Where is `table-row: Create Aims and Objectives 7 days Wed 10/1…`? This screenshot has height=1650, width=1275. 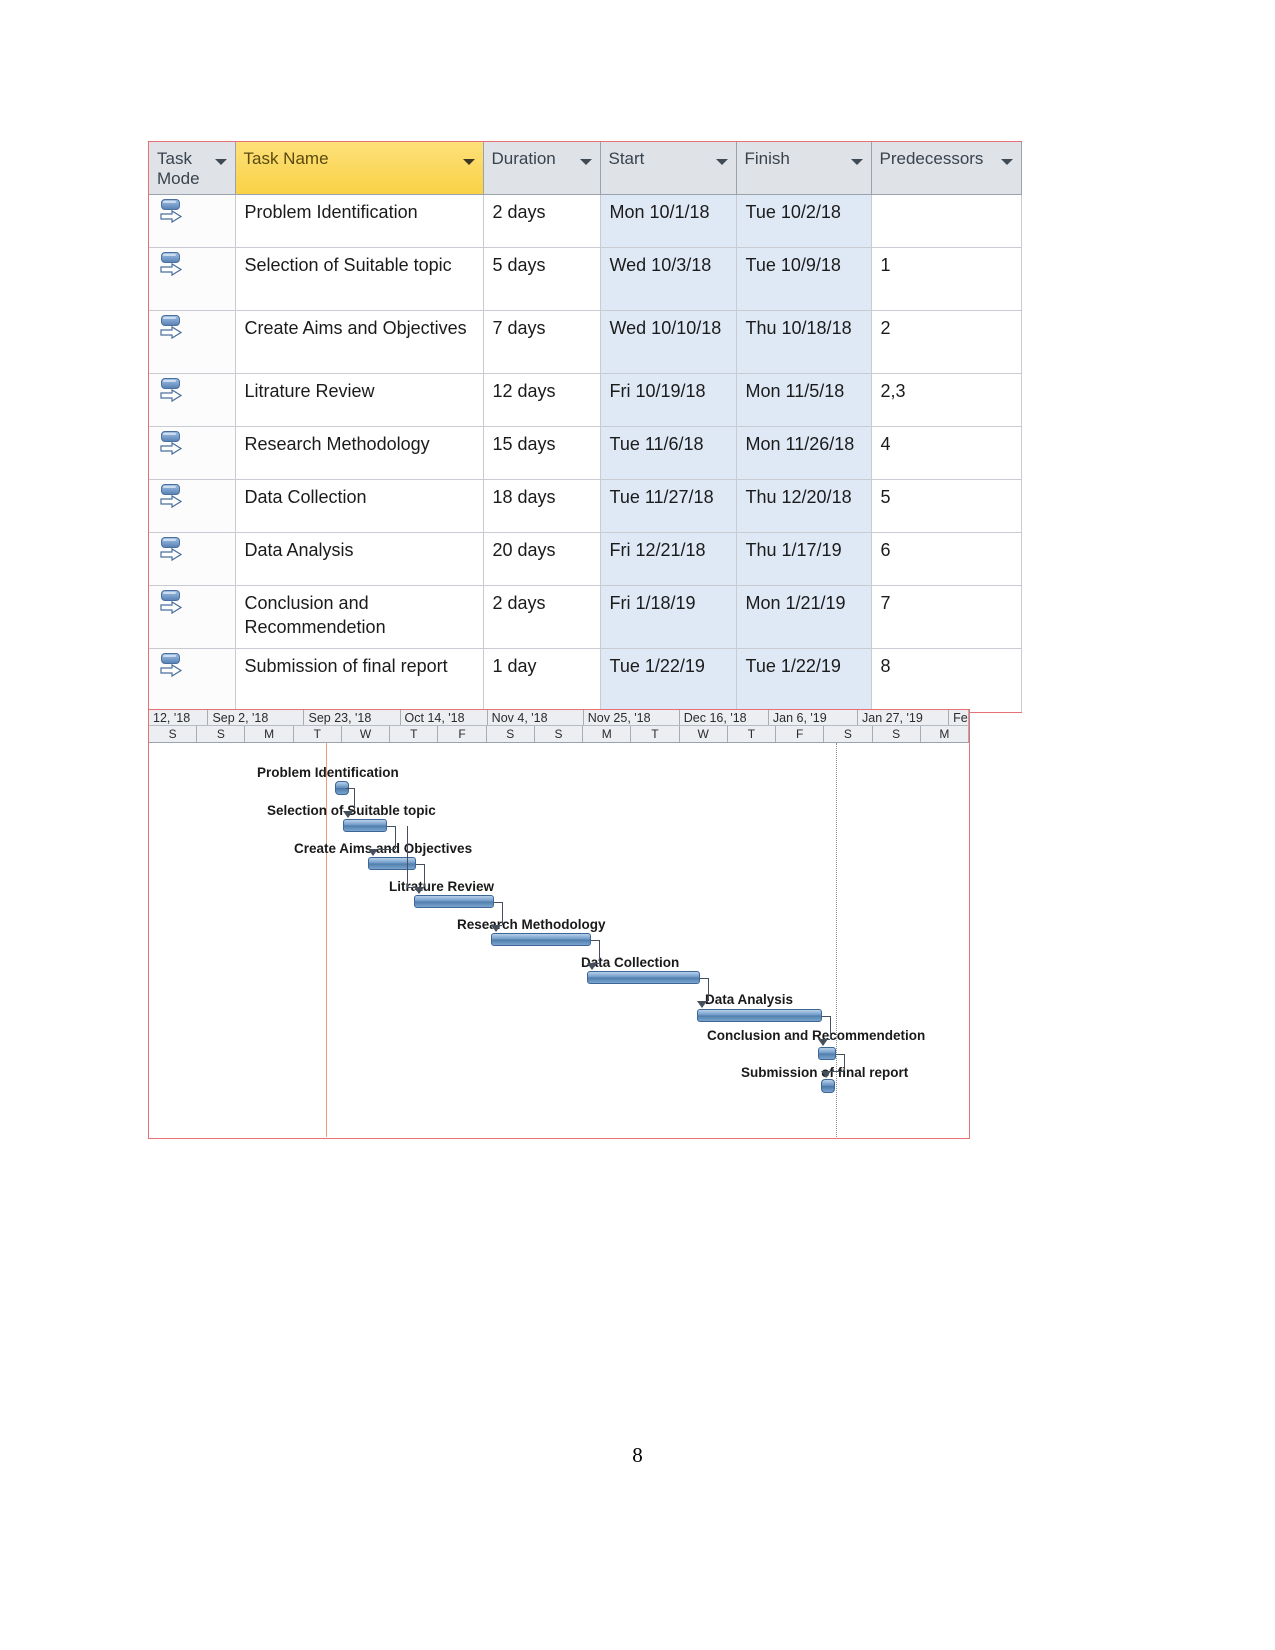 table-row: Create Aims and Objectives 7 days Wed 10/1… is located at coordinates (585, 342).